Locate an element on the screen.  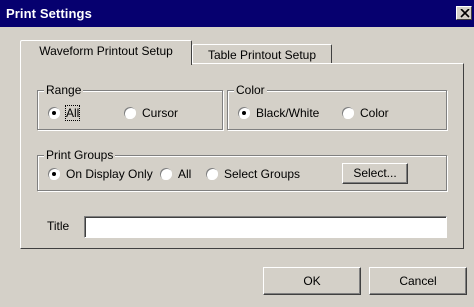
range-group: Range All Cursor is located at coordinates (130, 106).